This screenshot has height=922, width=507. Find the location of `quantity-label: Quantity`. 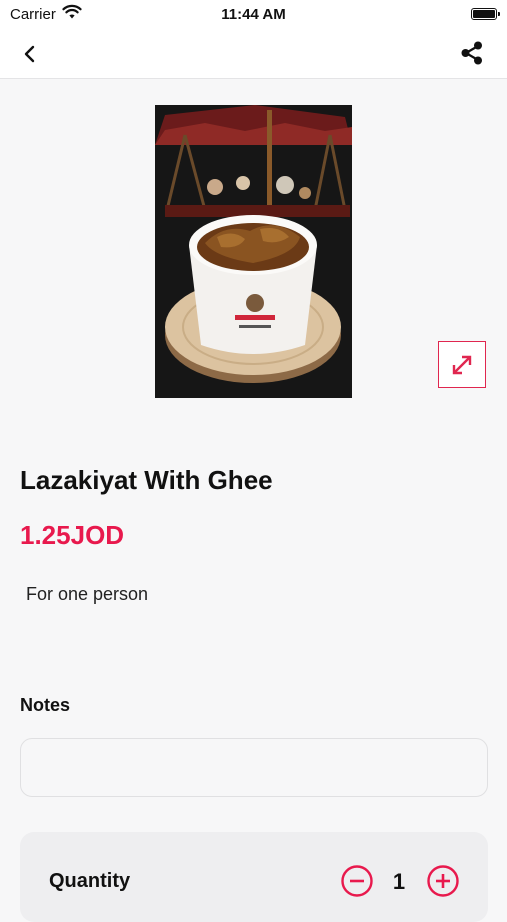

quantity-label: Quantity is located at coordinates (90, 881).